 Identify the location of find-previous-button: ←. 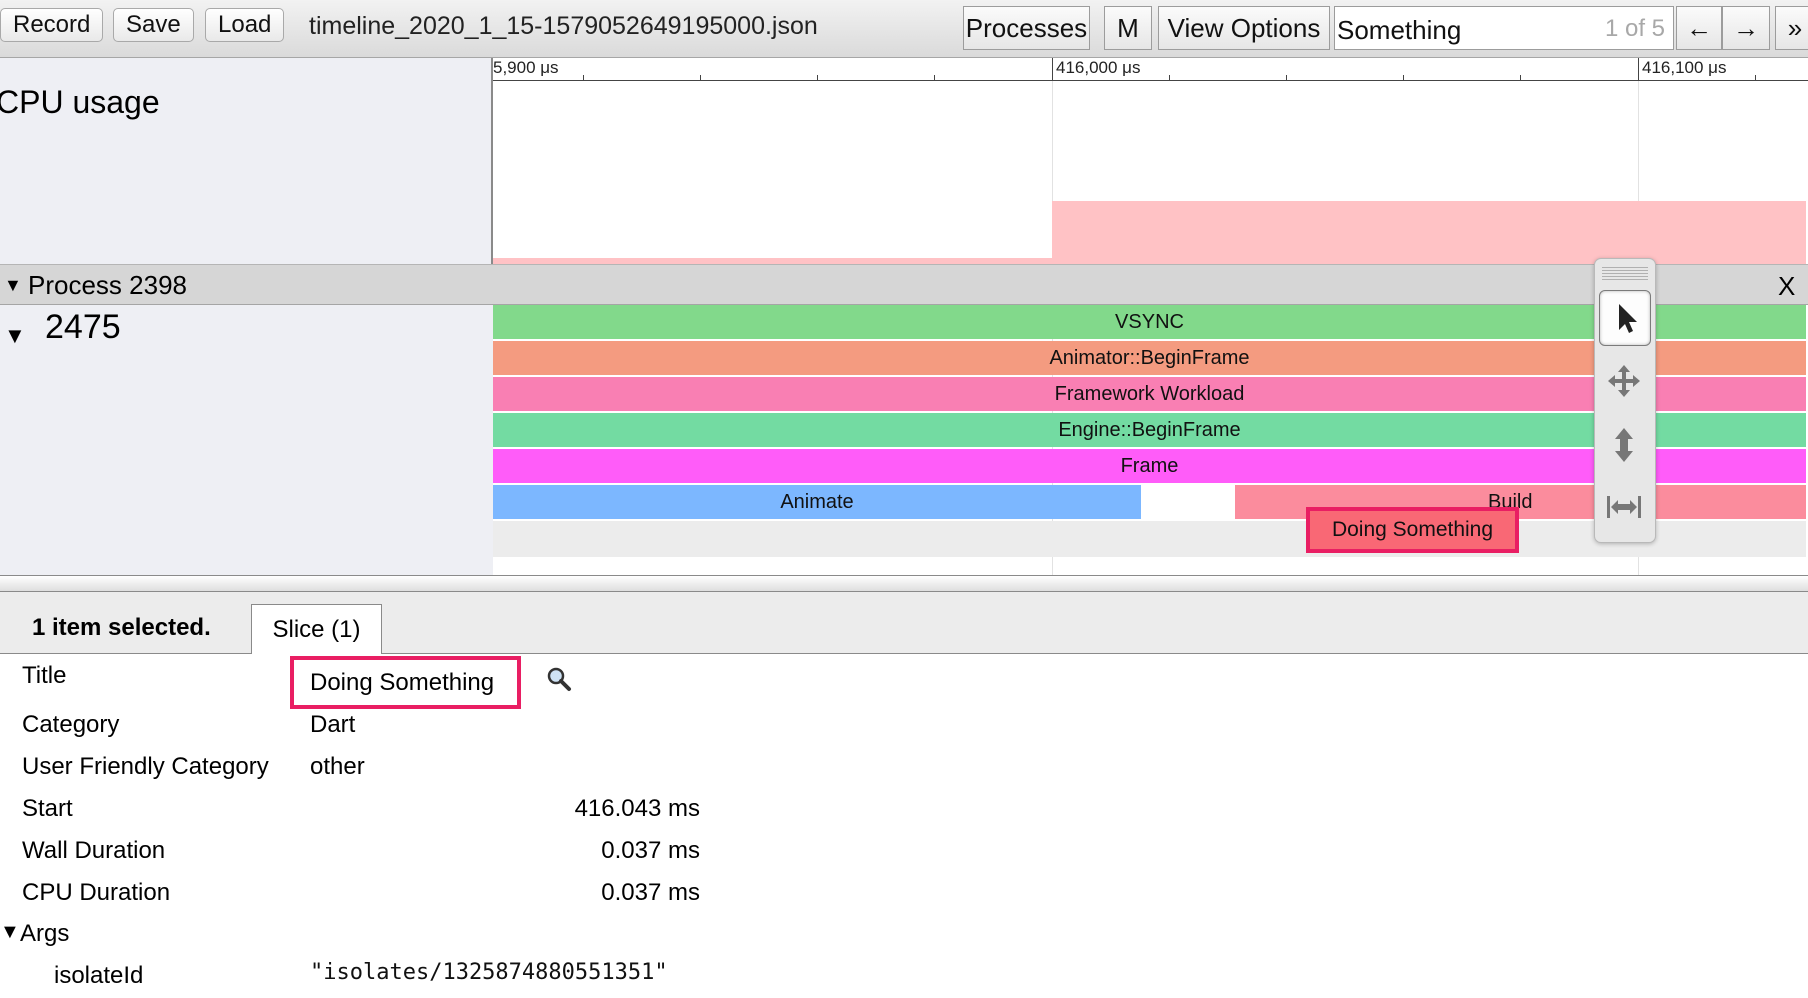
(1699, 28).